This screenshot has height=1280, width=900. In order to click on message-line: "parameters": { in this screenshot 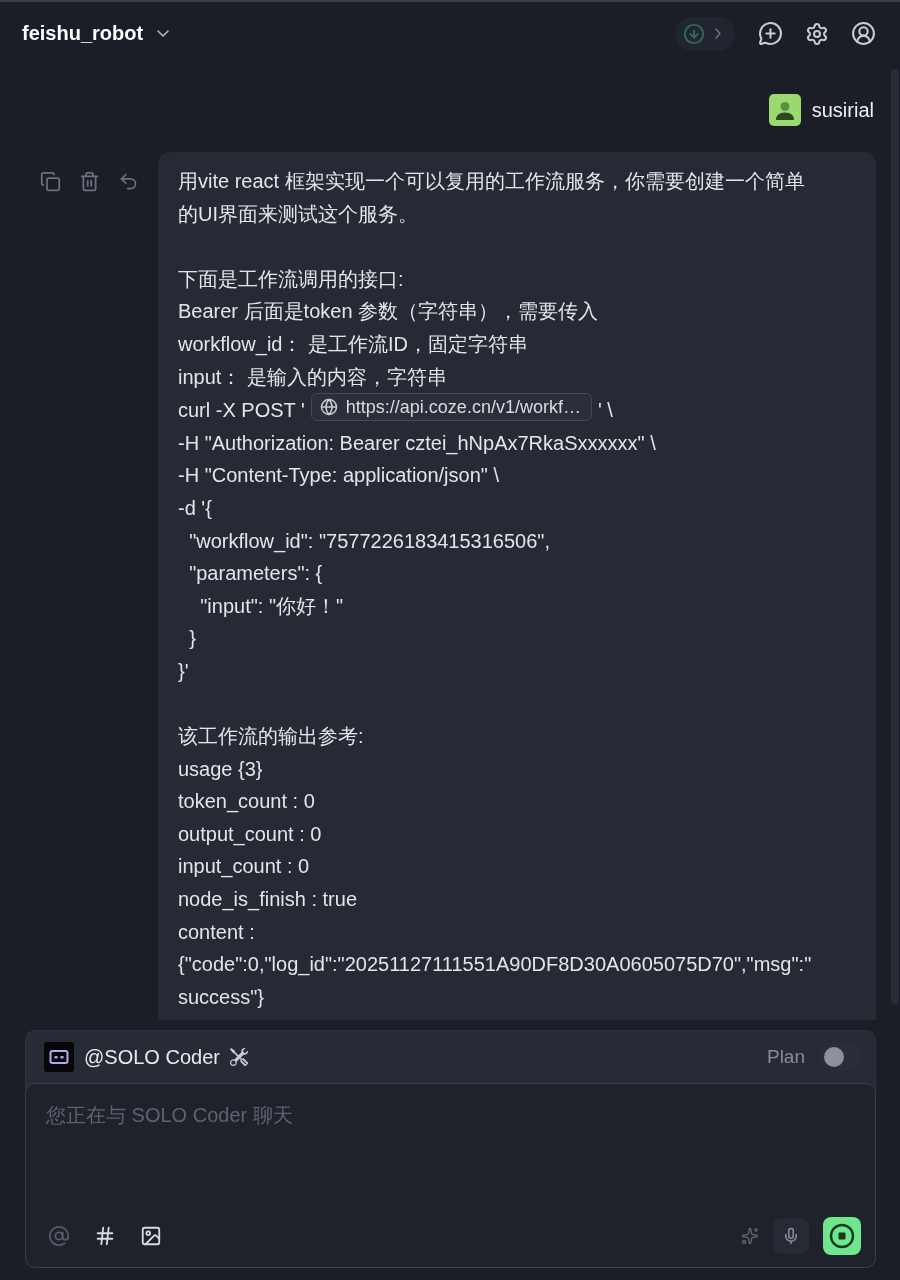, I will do `click(256, 574)`.